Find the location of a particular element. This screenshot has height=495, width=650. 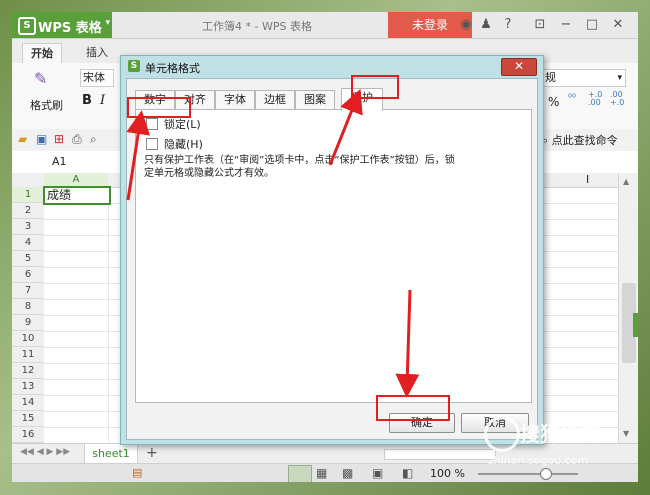

watermark: 搜狗指南 zhinan.sogou.com is located at coordinates (559, 446).